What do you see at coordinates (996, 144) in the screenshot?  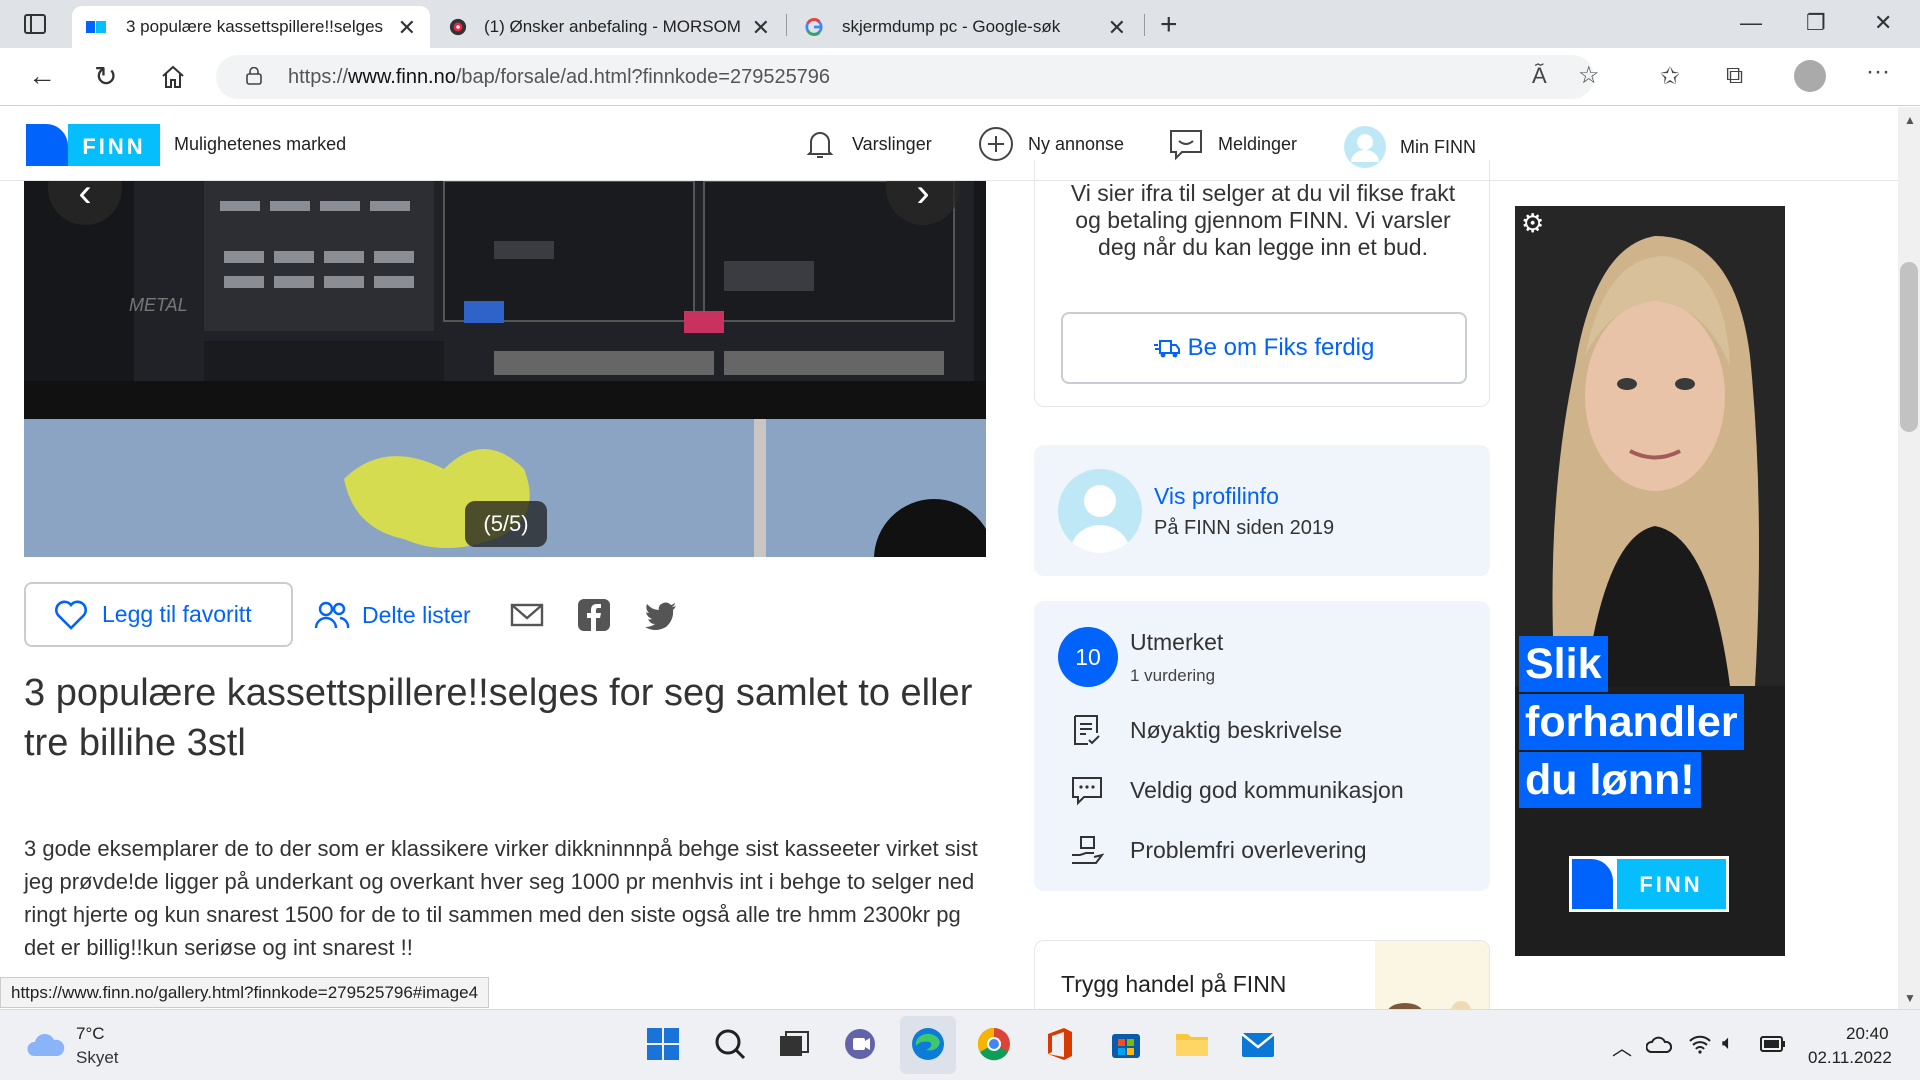 I see `plus-circle-icon` at bounding box center [996, 144].